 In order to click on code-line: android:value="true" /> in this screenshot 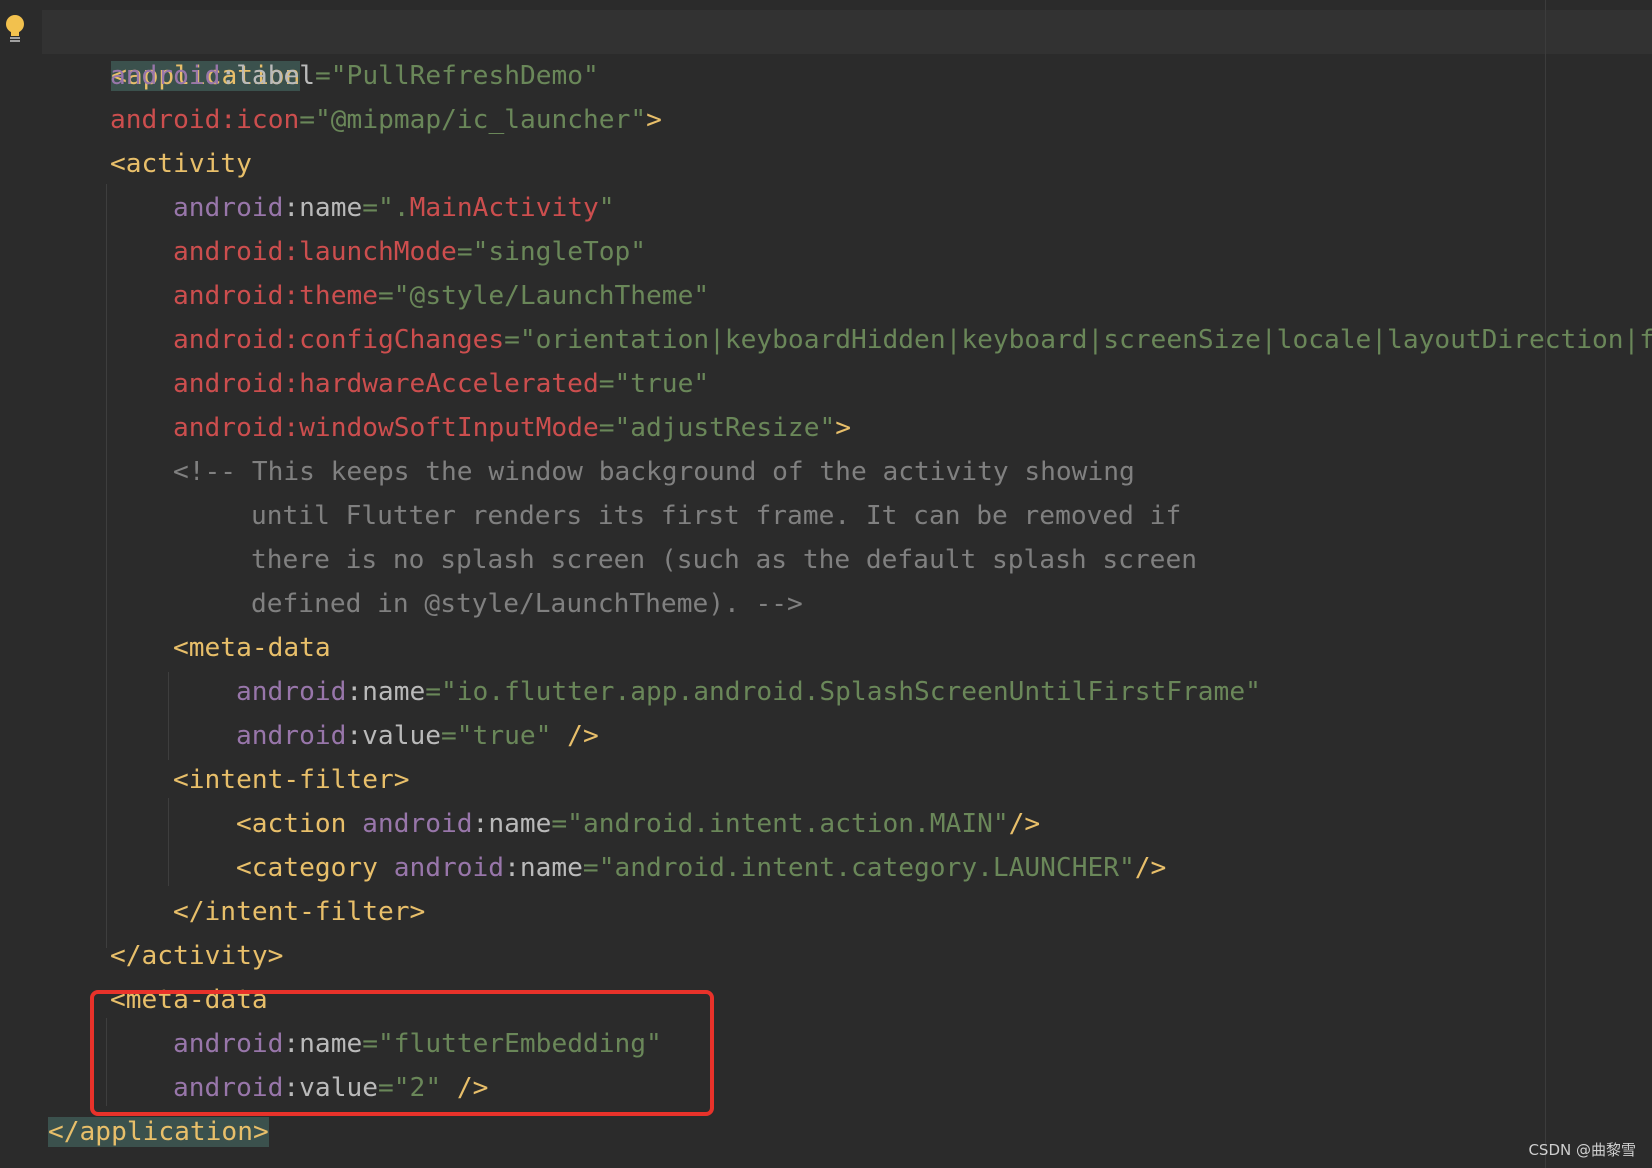, I will do `click(417, 736)`.